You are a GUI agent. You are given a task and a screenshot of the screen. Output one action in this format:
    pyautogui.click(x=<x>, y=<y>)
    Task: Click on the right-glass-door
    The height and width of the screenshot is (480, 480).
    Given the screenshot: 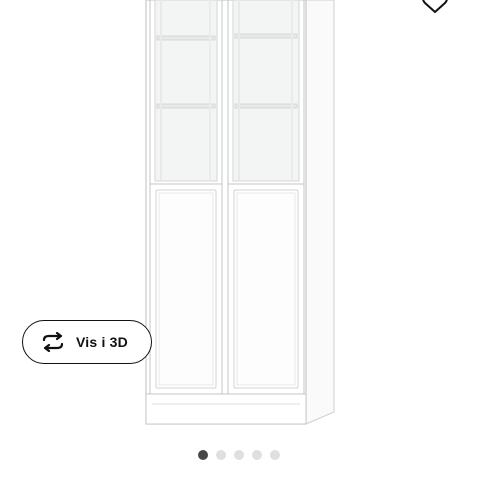 What is the action you would take?
    pyautogui.click(x=266, y=93)
    